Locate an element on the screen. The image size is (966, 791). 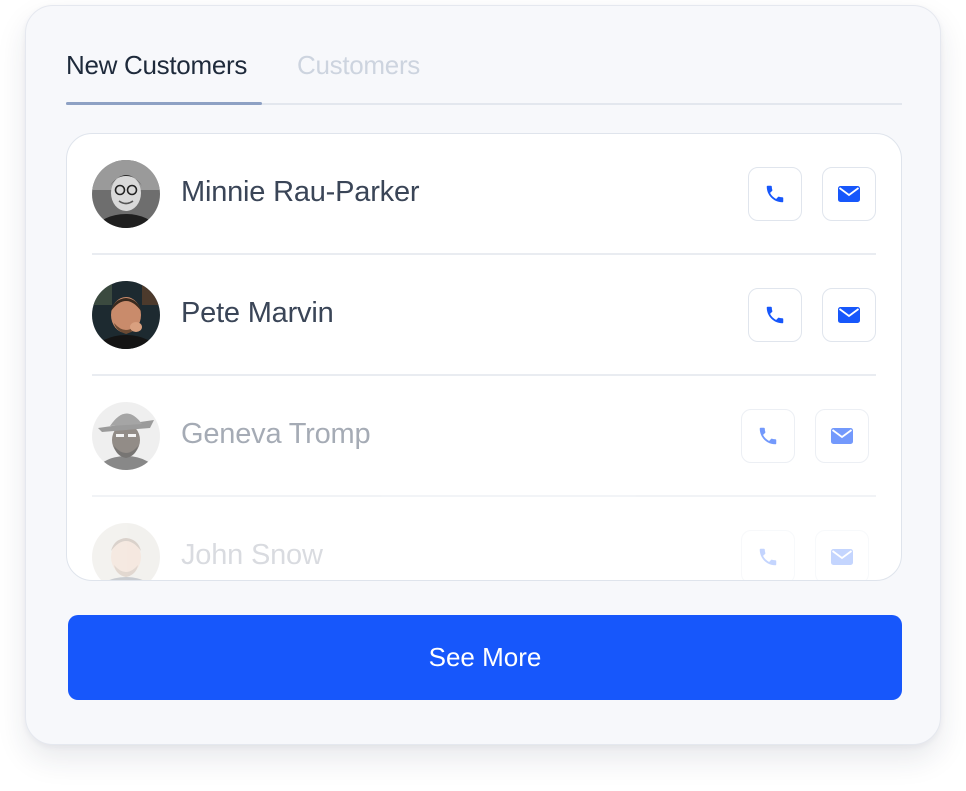
customer-row: John Snow is located at coordinates (484, 538).